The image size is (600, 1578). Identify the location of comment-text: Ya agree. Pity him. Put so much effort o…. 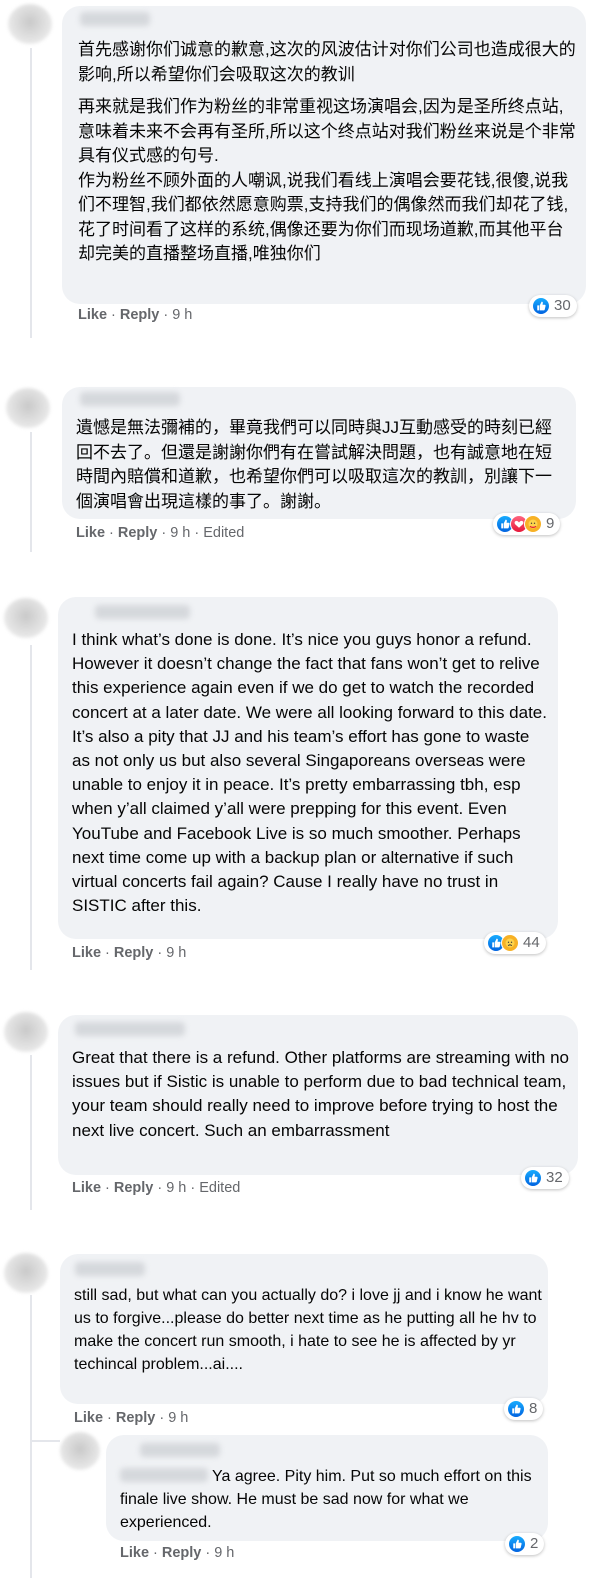
(330, 1499).